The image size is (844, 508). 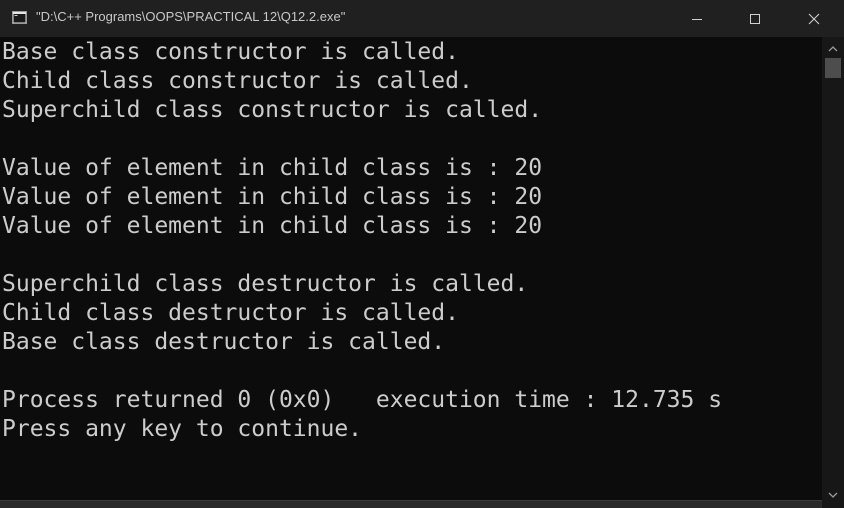 I want to click on maximize-icon, so click(x=755, y=18).